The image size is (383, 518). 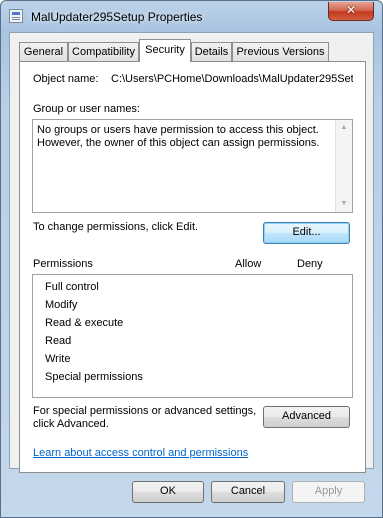 I want to click on tab-previous-versions-label: Previous Versions, so click(x=280, y=52).